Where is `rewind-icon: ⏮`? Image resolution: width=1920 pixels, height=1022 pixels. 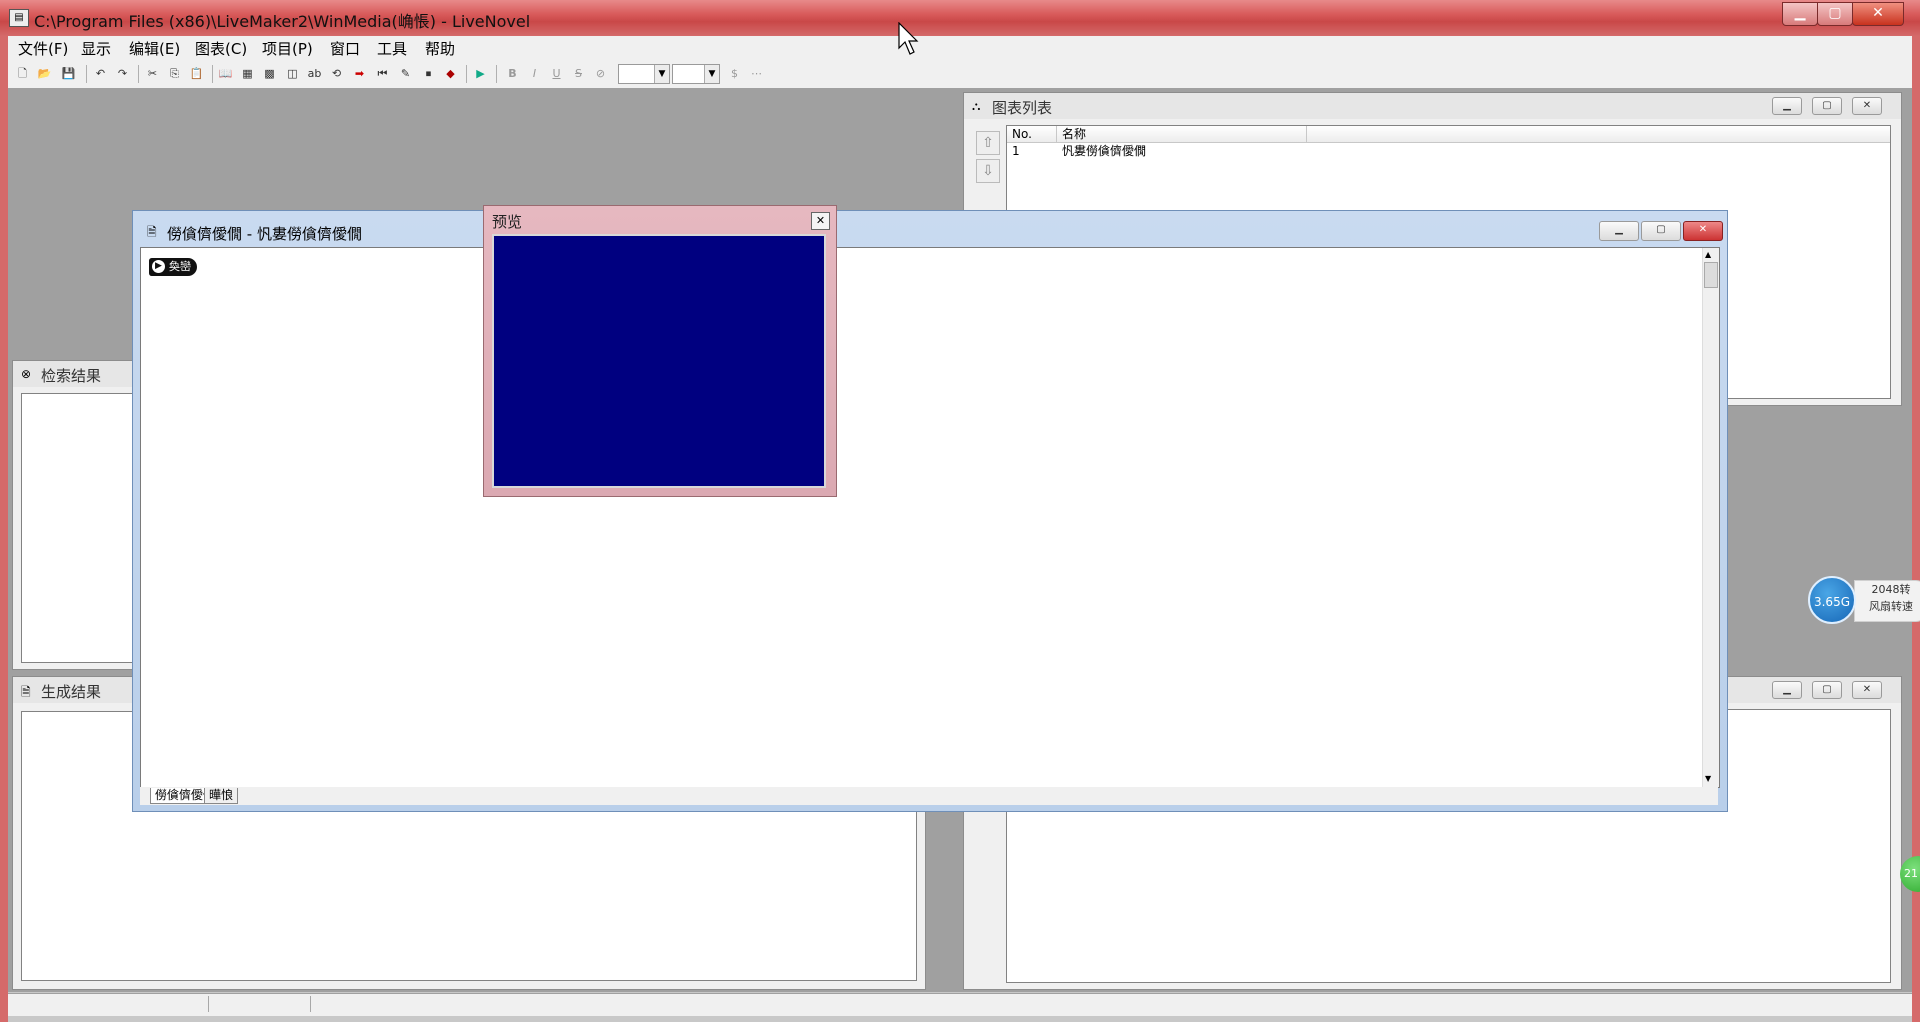
rewind-icon: ⏮ is located at coordinates (382, 73).